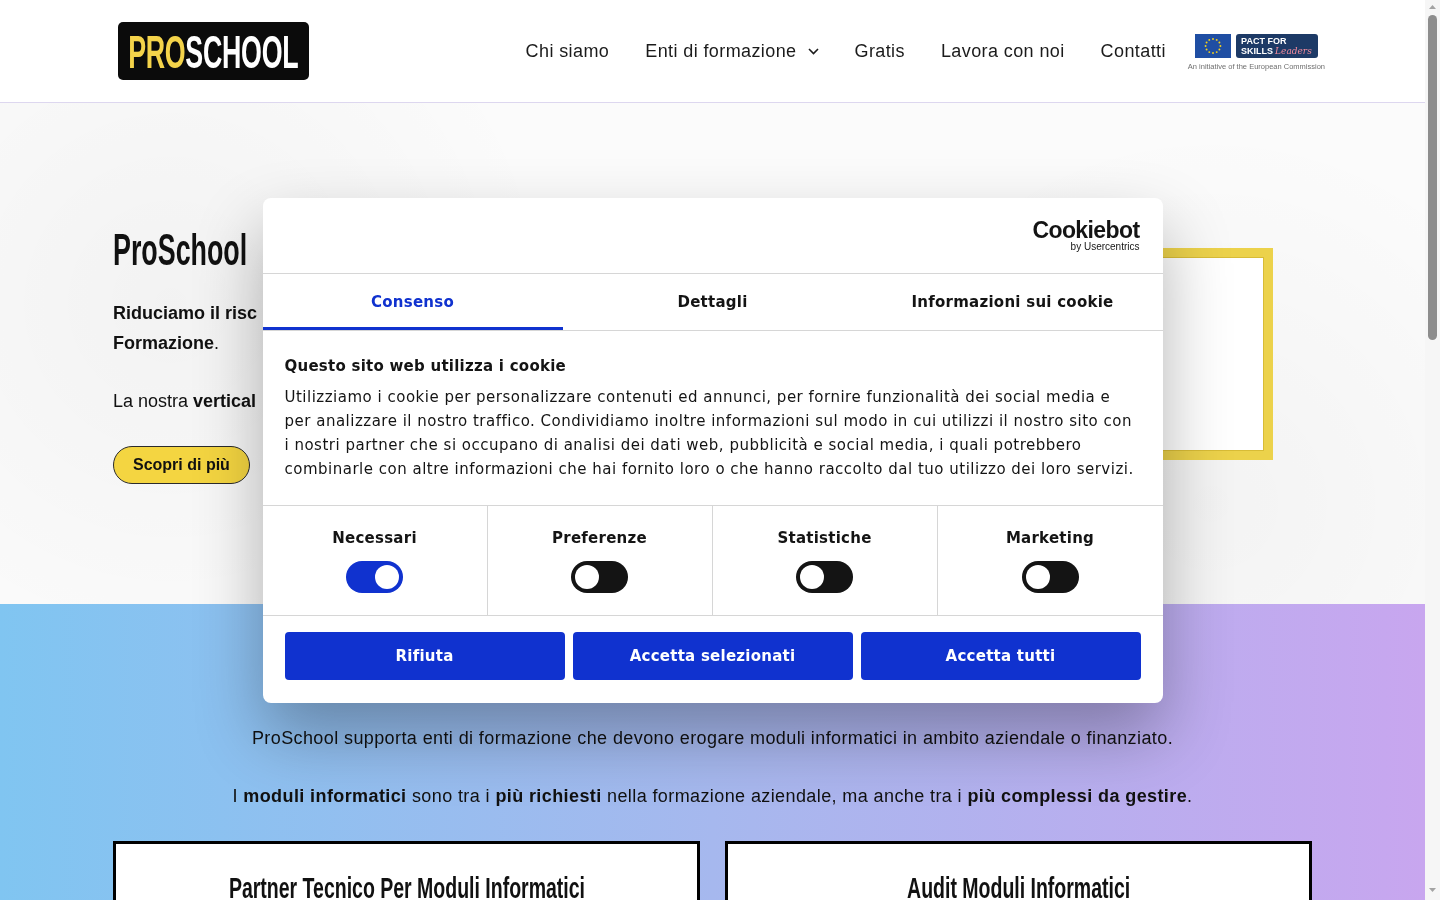  Describe the element at coordinates (1133, 51) in the screenshot. I see `nav-link: Contatti` at that location.